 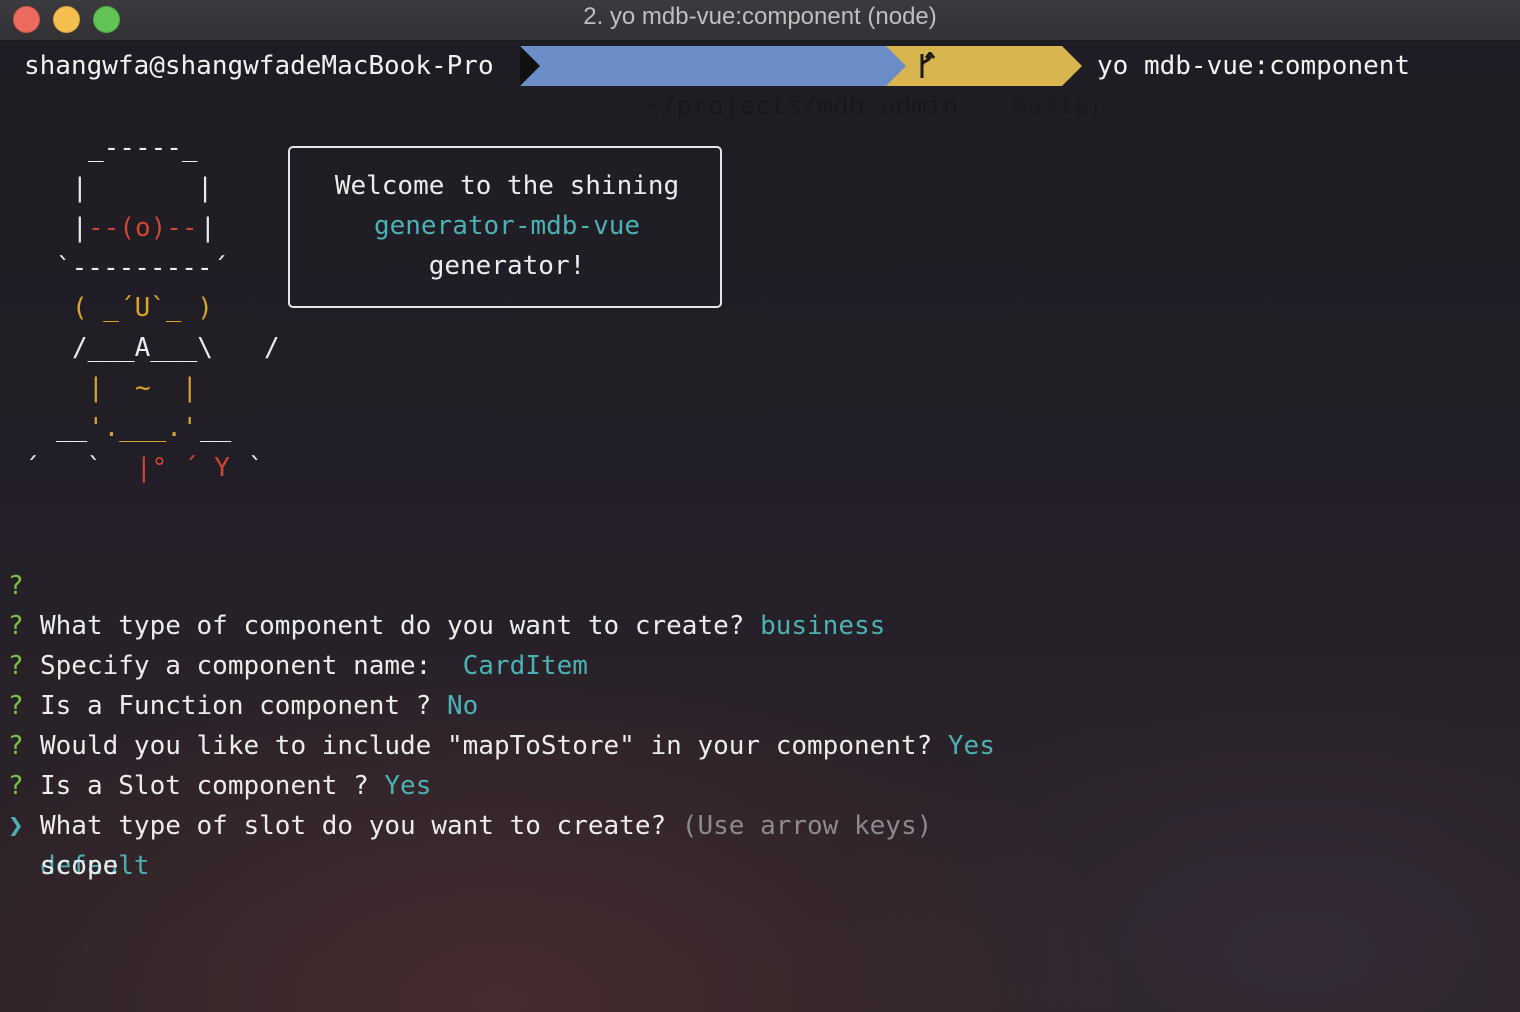 I want to click on art-line-eye-right: |, so click(x=208, y=228).